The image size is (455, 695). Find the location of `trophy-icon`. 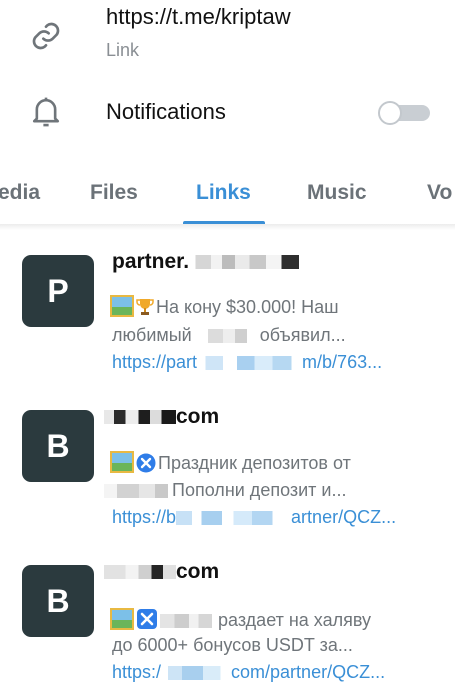

trophy-icon is located at coordinates (145, 309).